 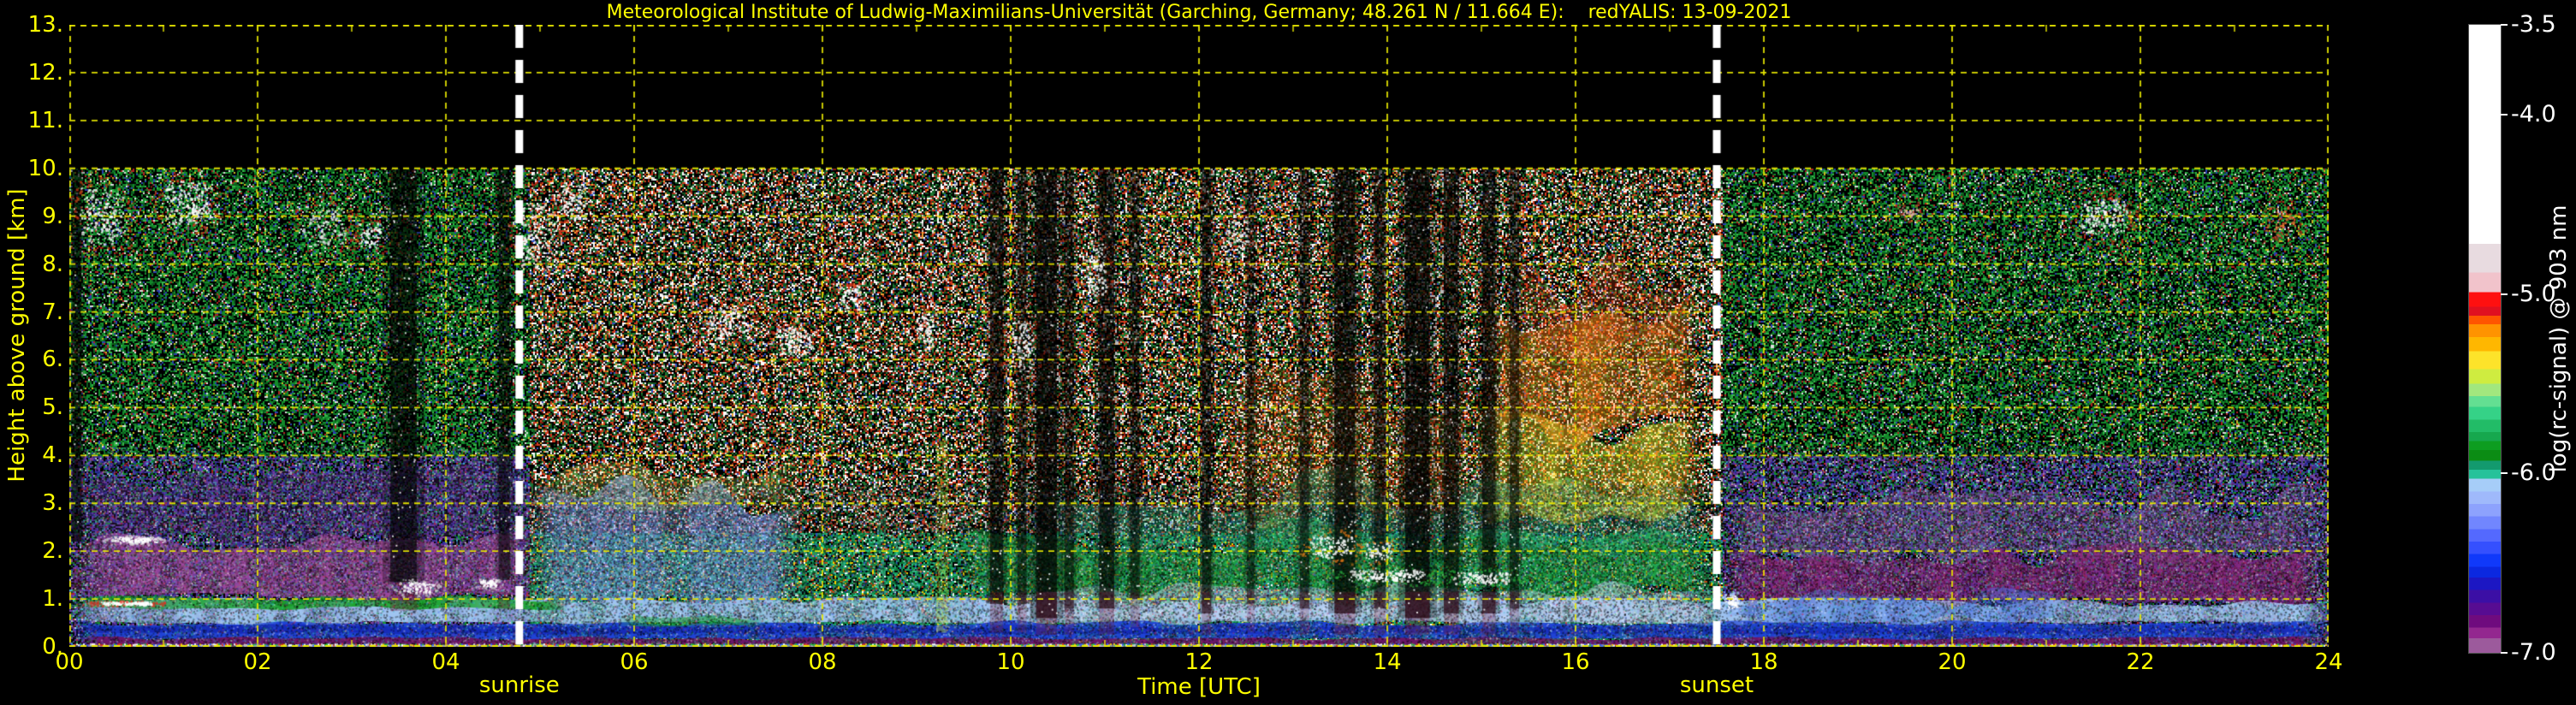 I want to click on colorbar-tick-label: -3.5, so click(x=2533, y=24).